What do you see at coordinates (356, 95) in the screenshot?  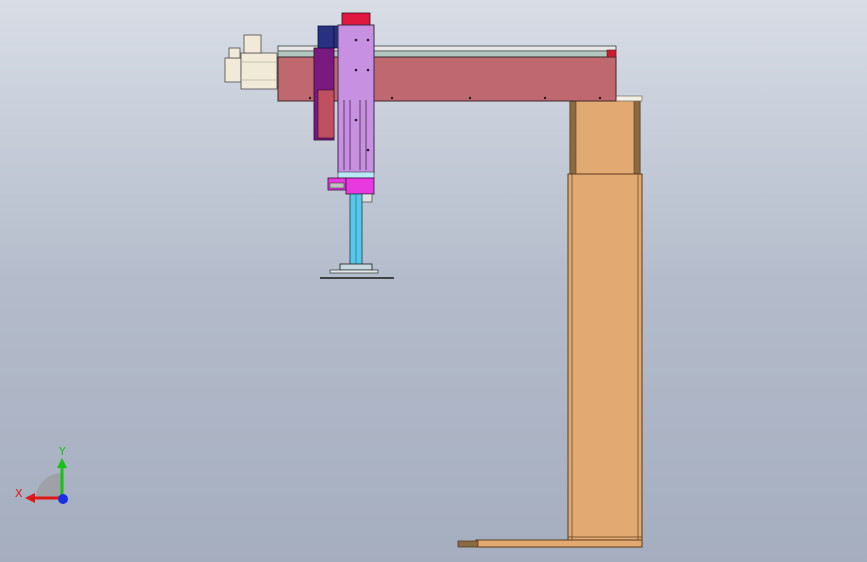 I see `z-axis-carriage` at bounding box center [356, 95].